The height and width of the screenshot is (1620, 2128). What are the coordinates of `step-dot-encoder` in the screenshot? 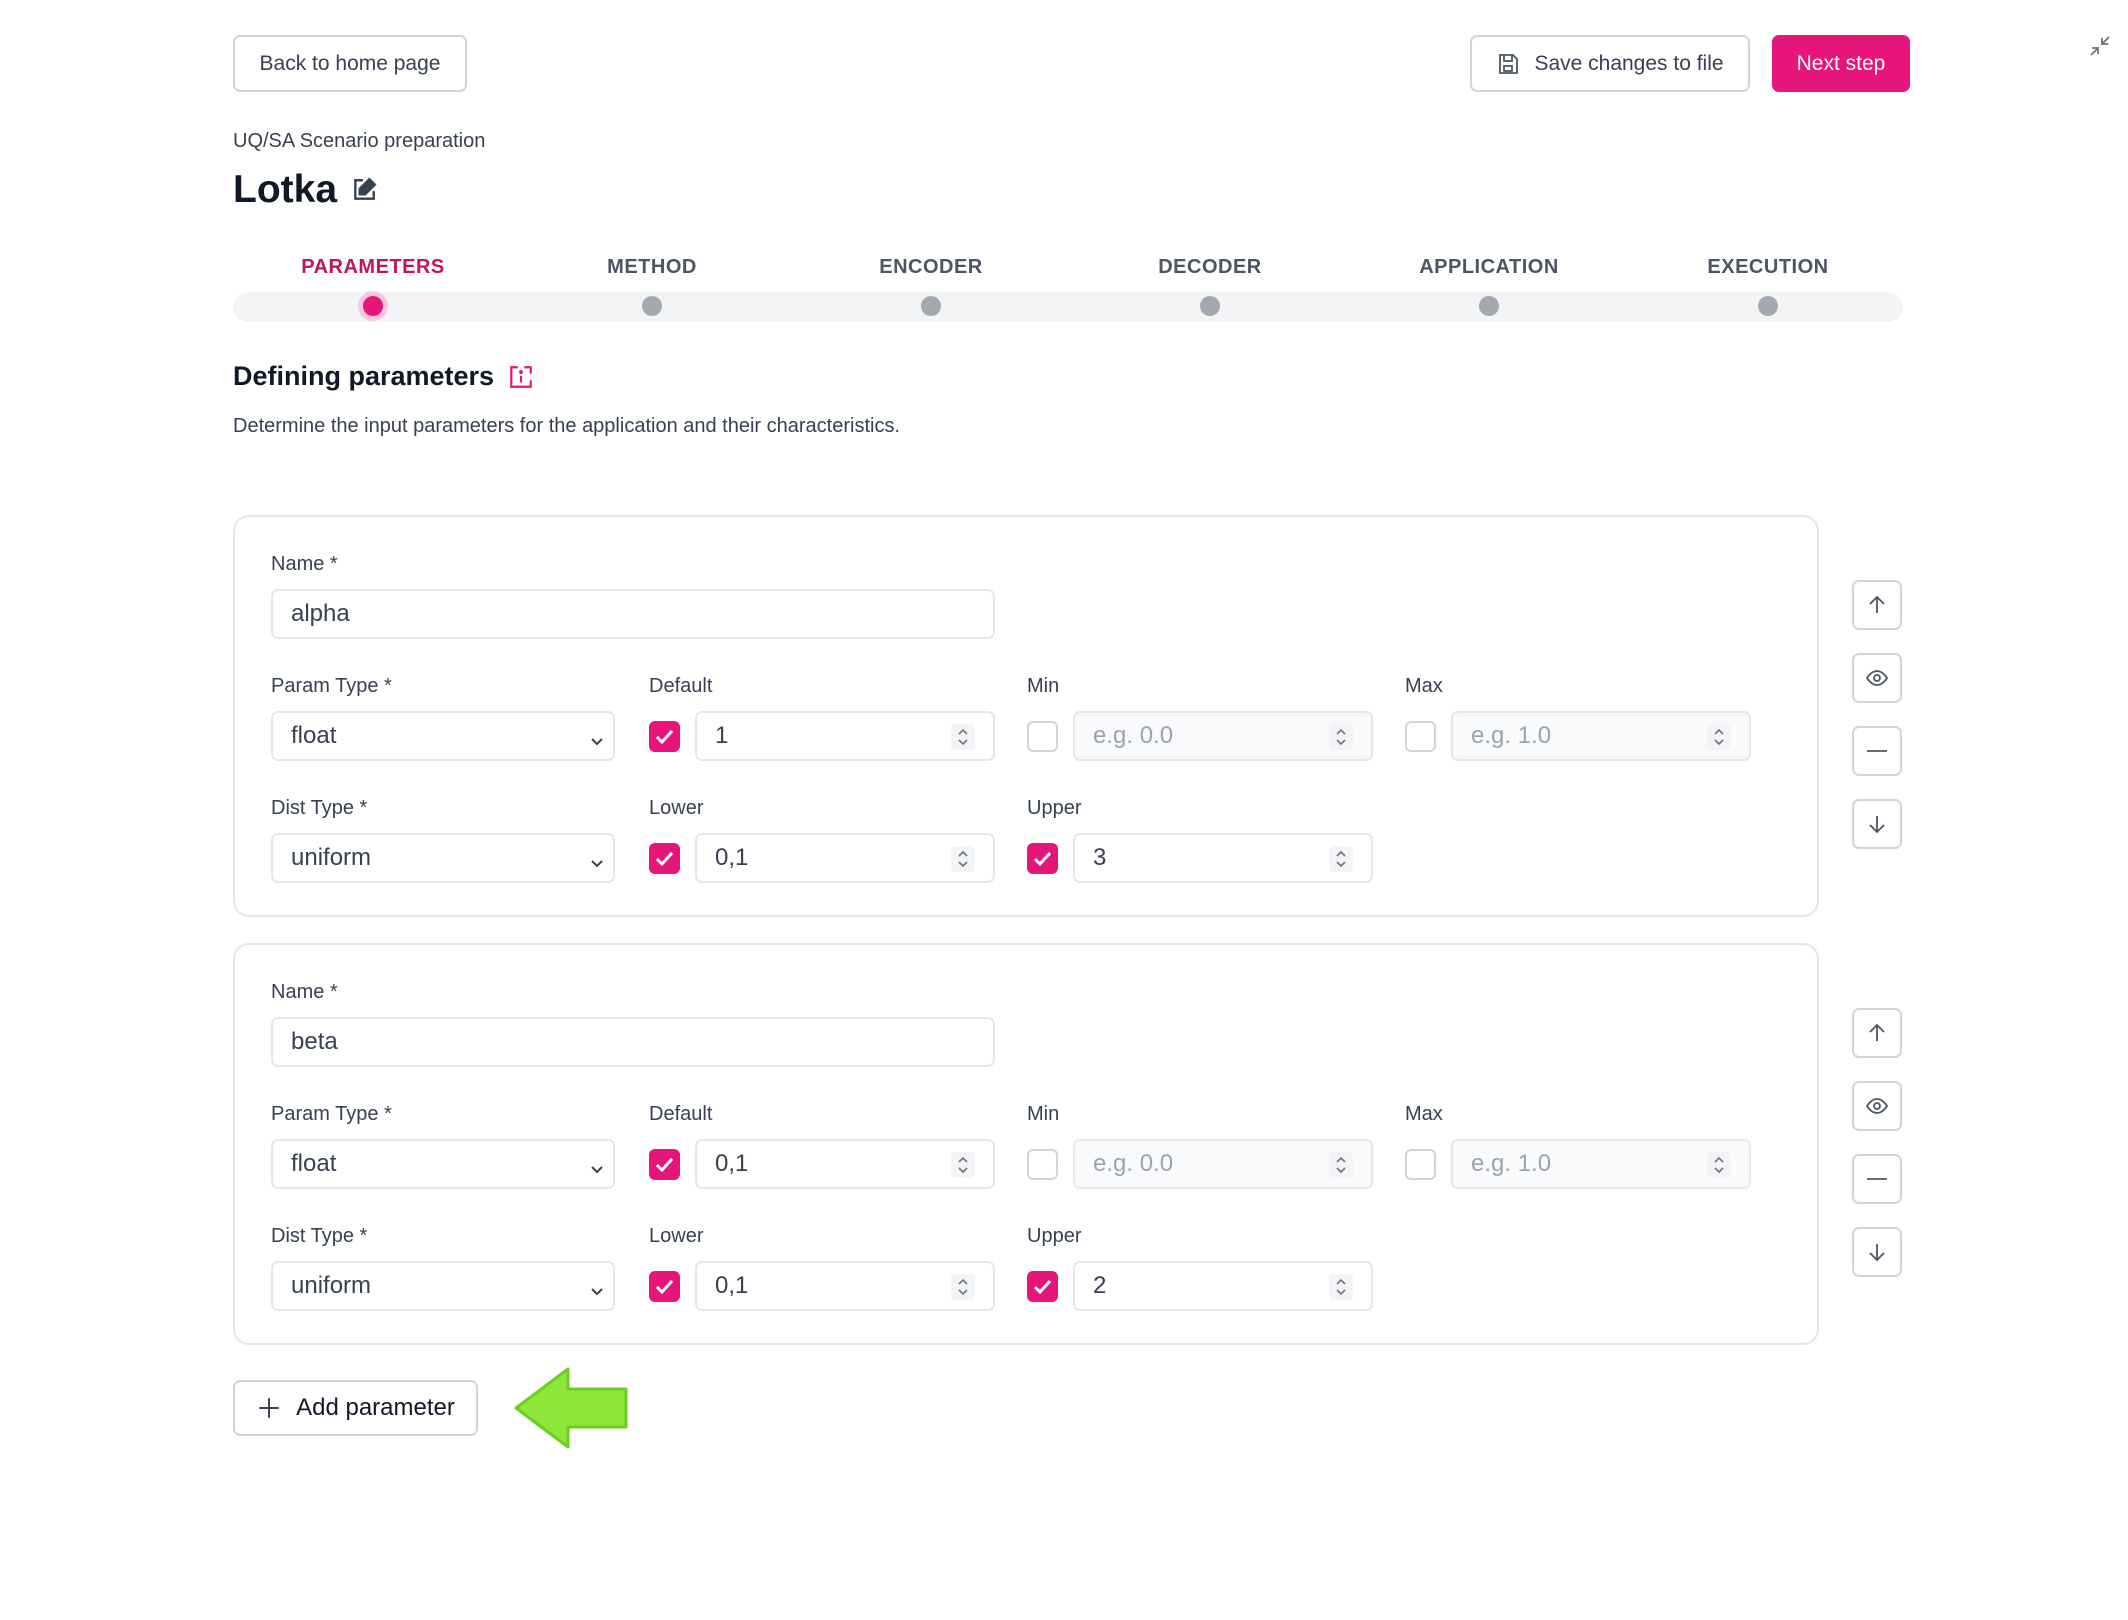 It's located at (931, 306).